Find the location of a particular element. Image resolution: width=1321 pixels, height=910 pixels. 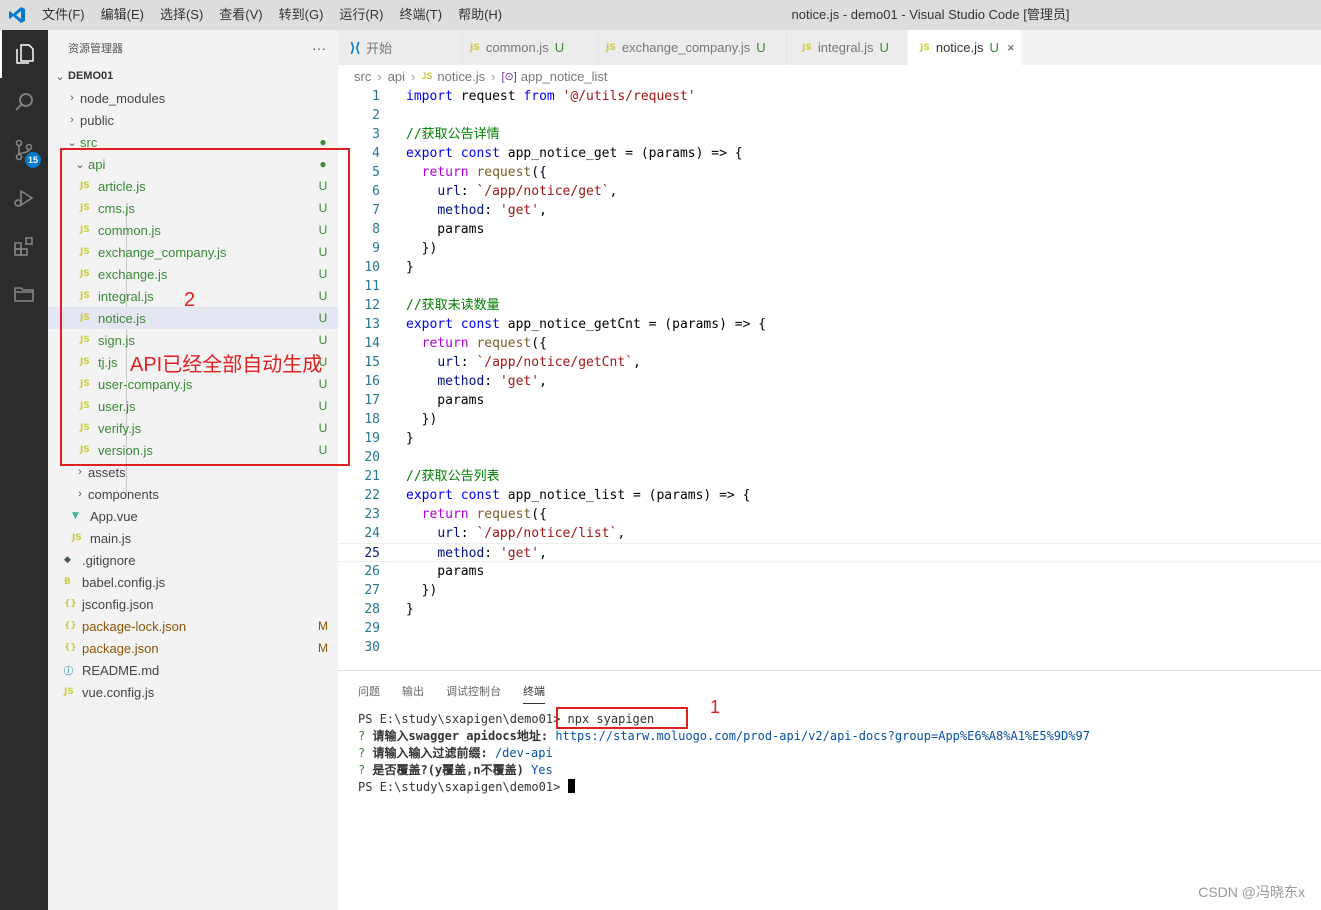

breadcrumb-api: api is located at coordinates (396, 76).